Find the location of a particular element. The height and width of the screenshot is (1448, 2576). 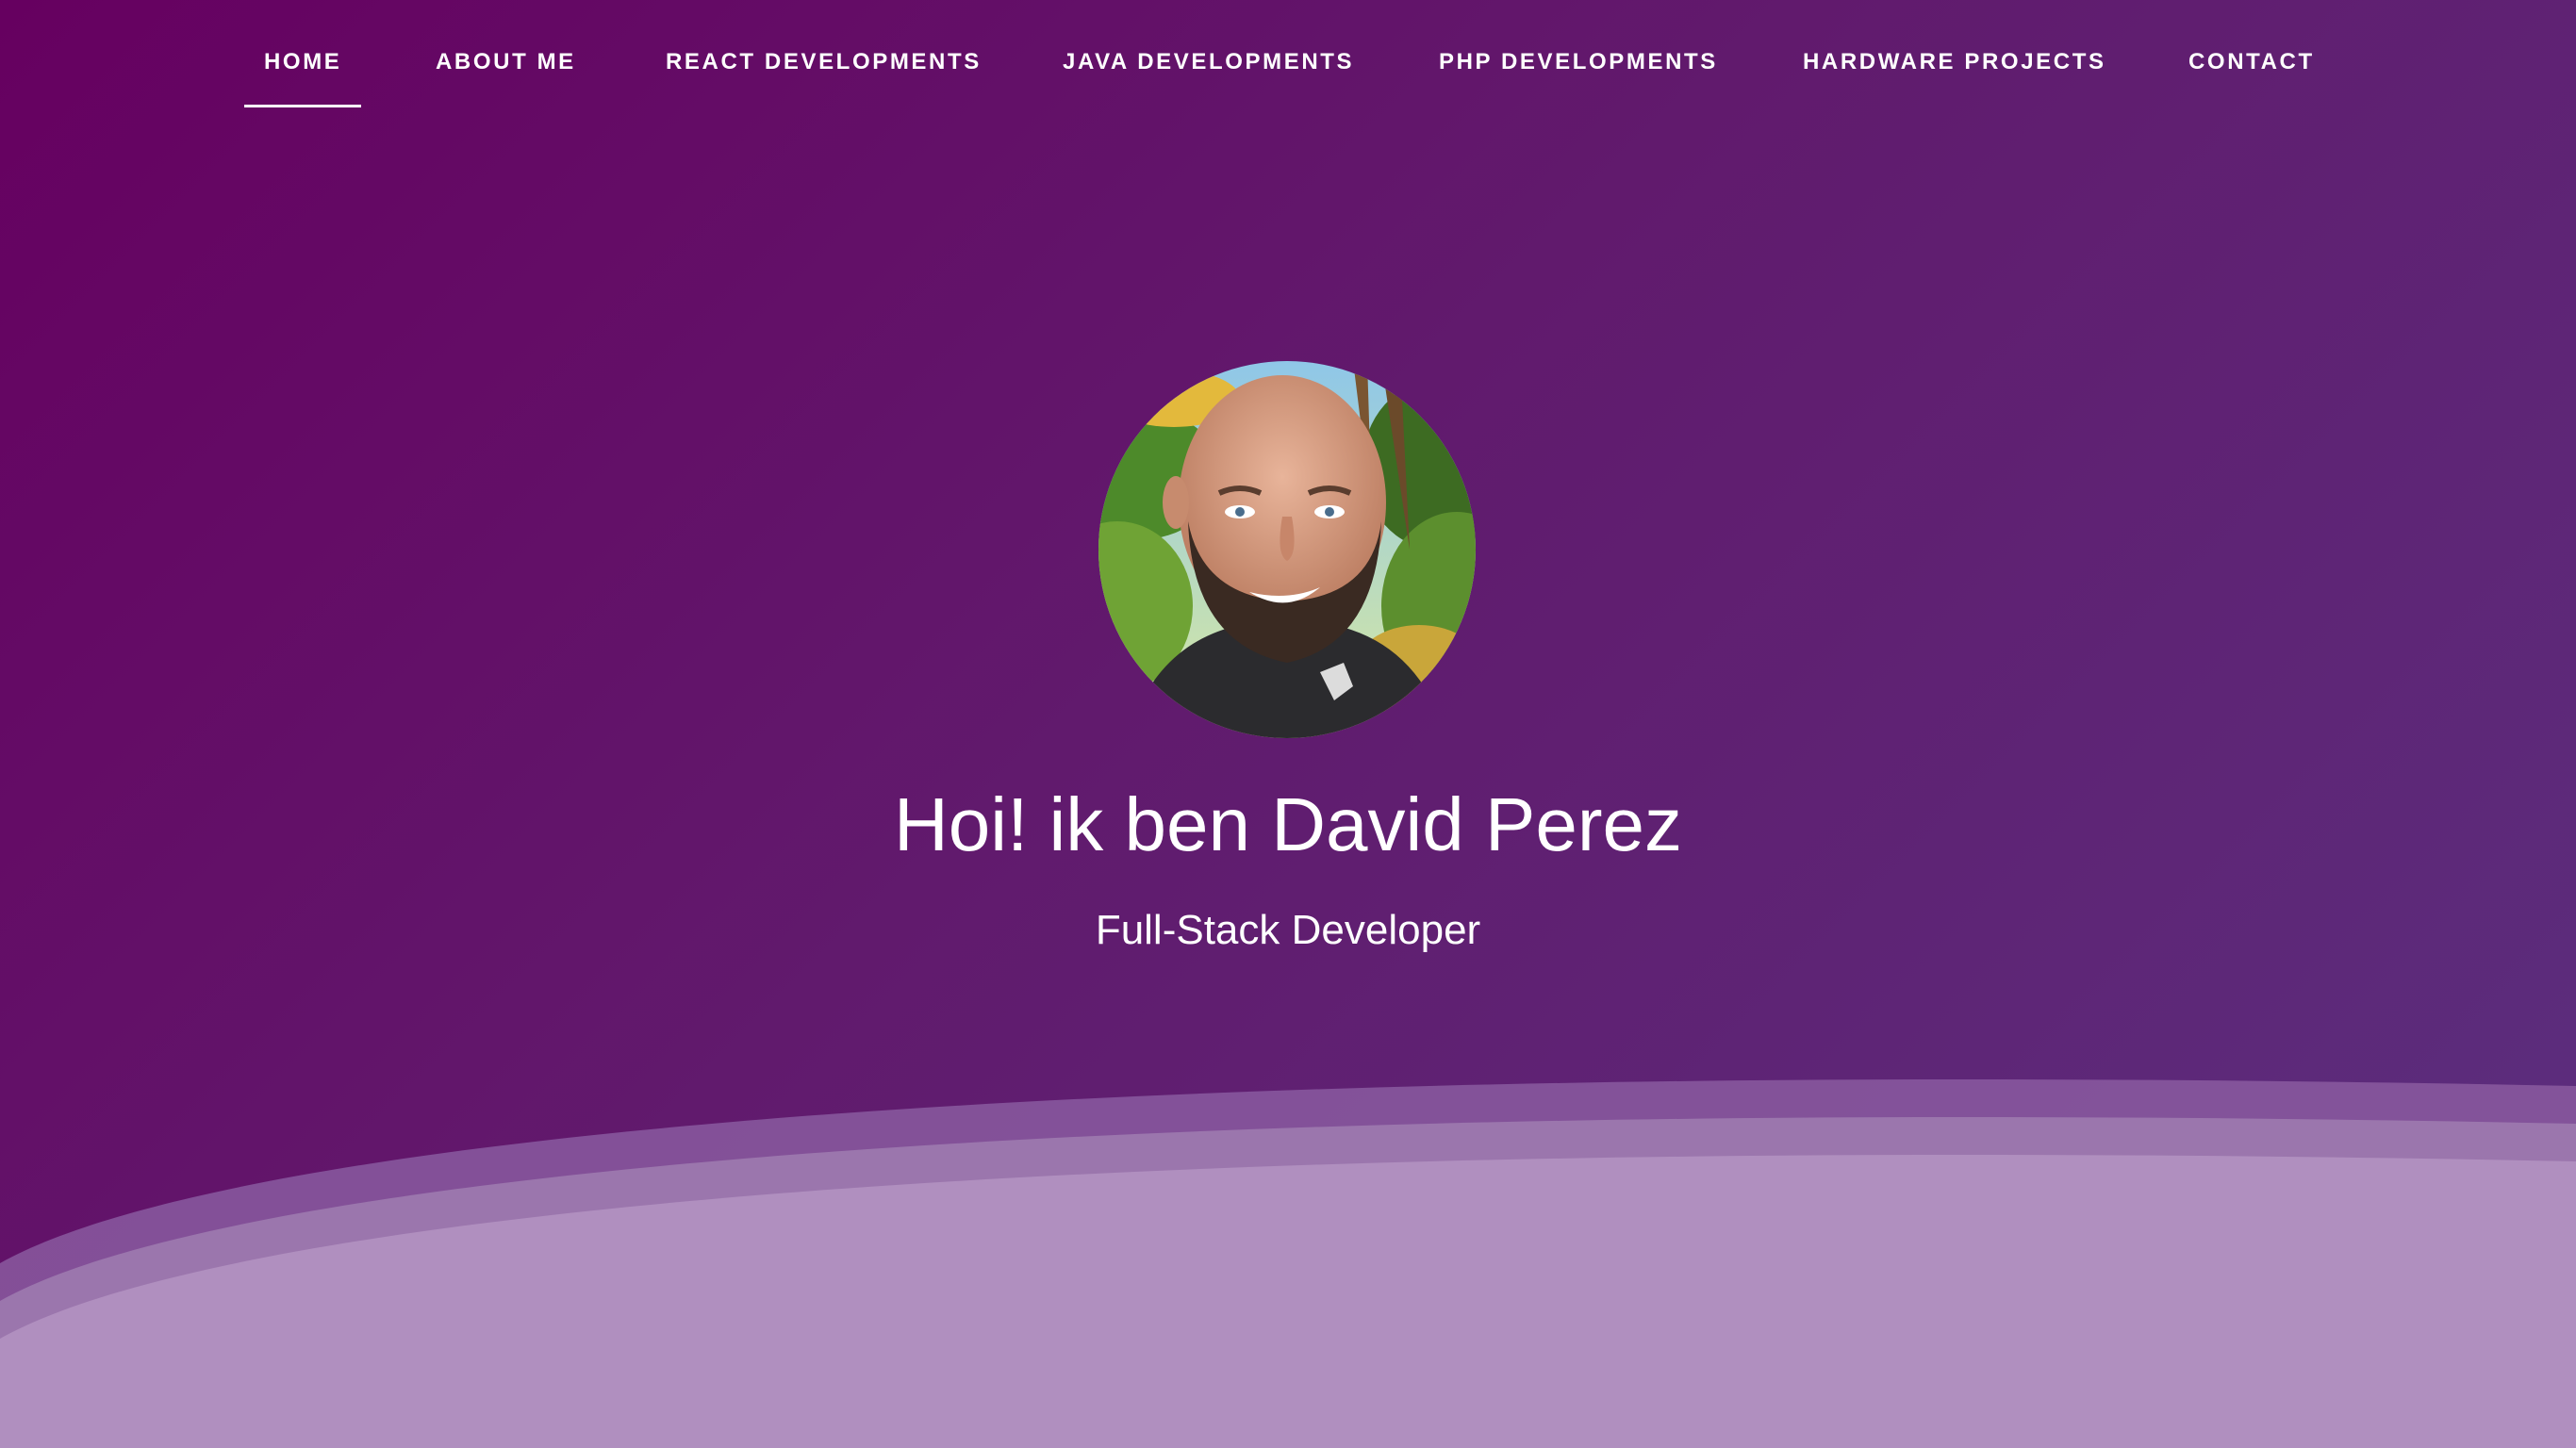

nav-item-hardware-projects: HARDWARE PROJECTS is located at coordinates (1954, 62).